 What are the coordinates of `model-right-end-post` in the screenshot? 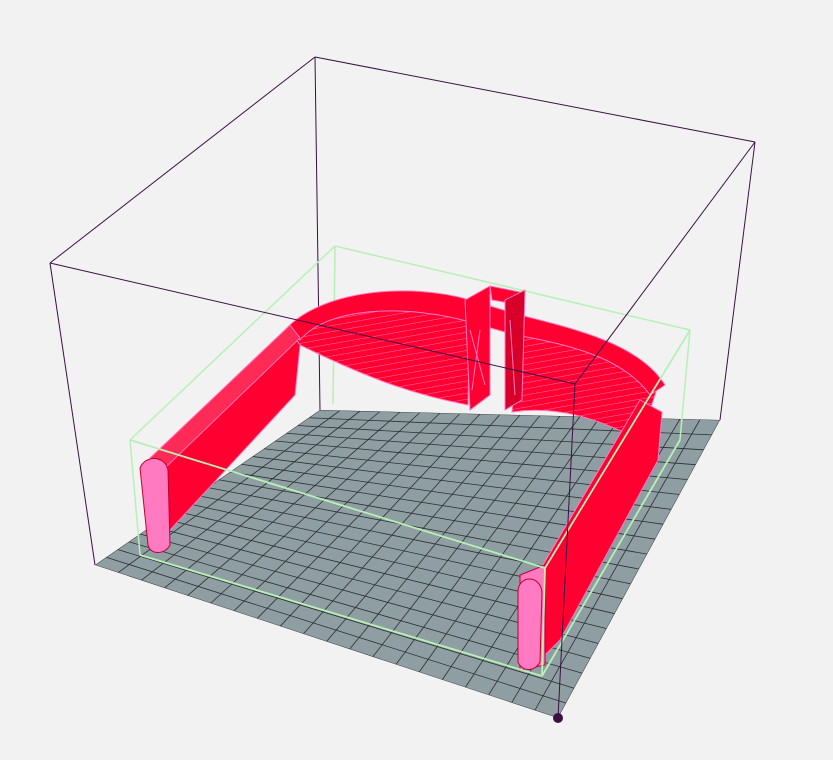 It's located at (530, 624).